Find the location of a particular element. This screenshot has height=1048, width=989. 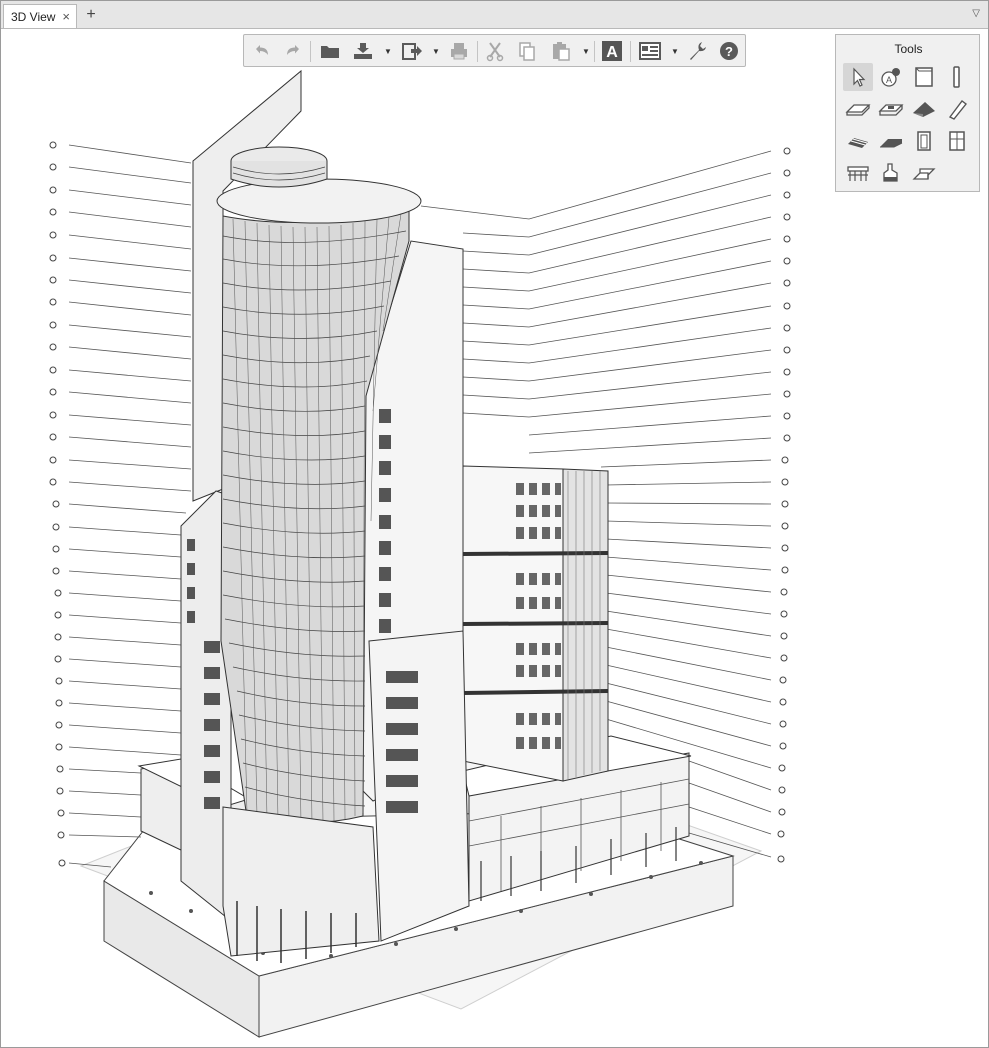

shell-icon is located at coordinates (924, 174).